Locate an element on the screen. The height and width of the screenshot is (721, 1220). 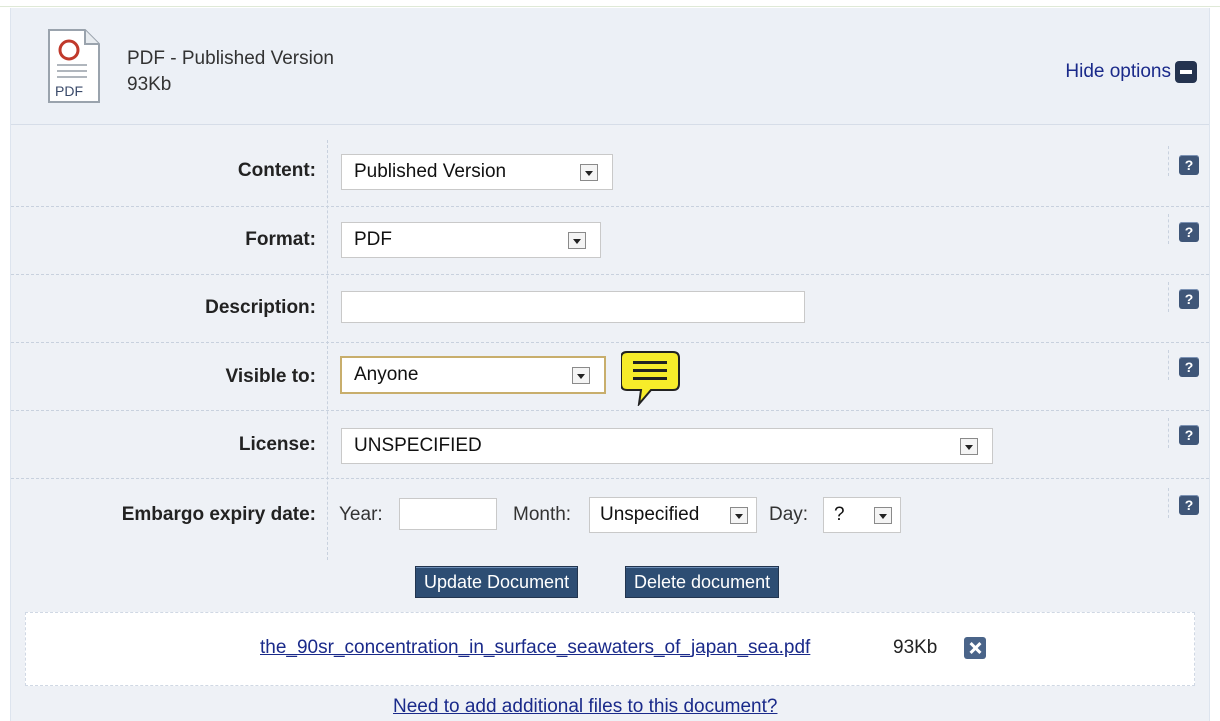
comment-icon is located at coordinates (651, 378).